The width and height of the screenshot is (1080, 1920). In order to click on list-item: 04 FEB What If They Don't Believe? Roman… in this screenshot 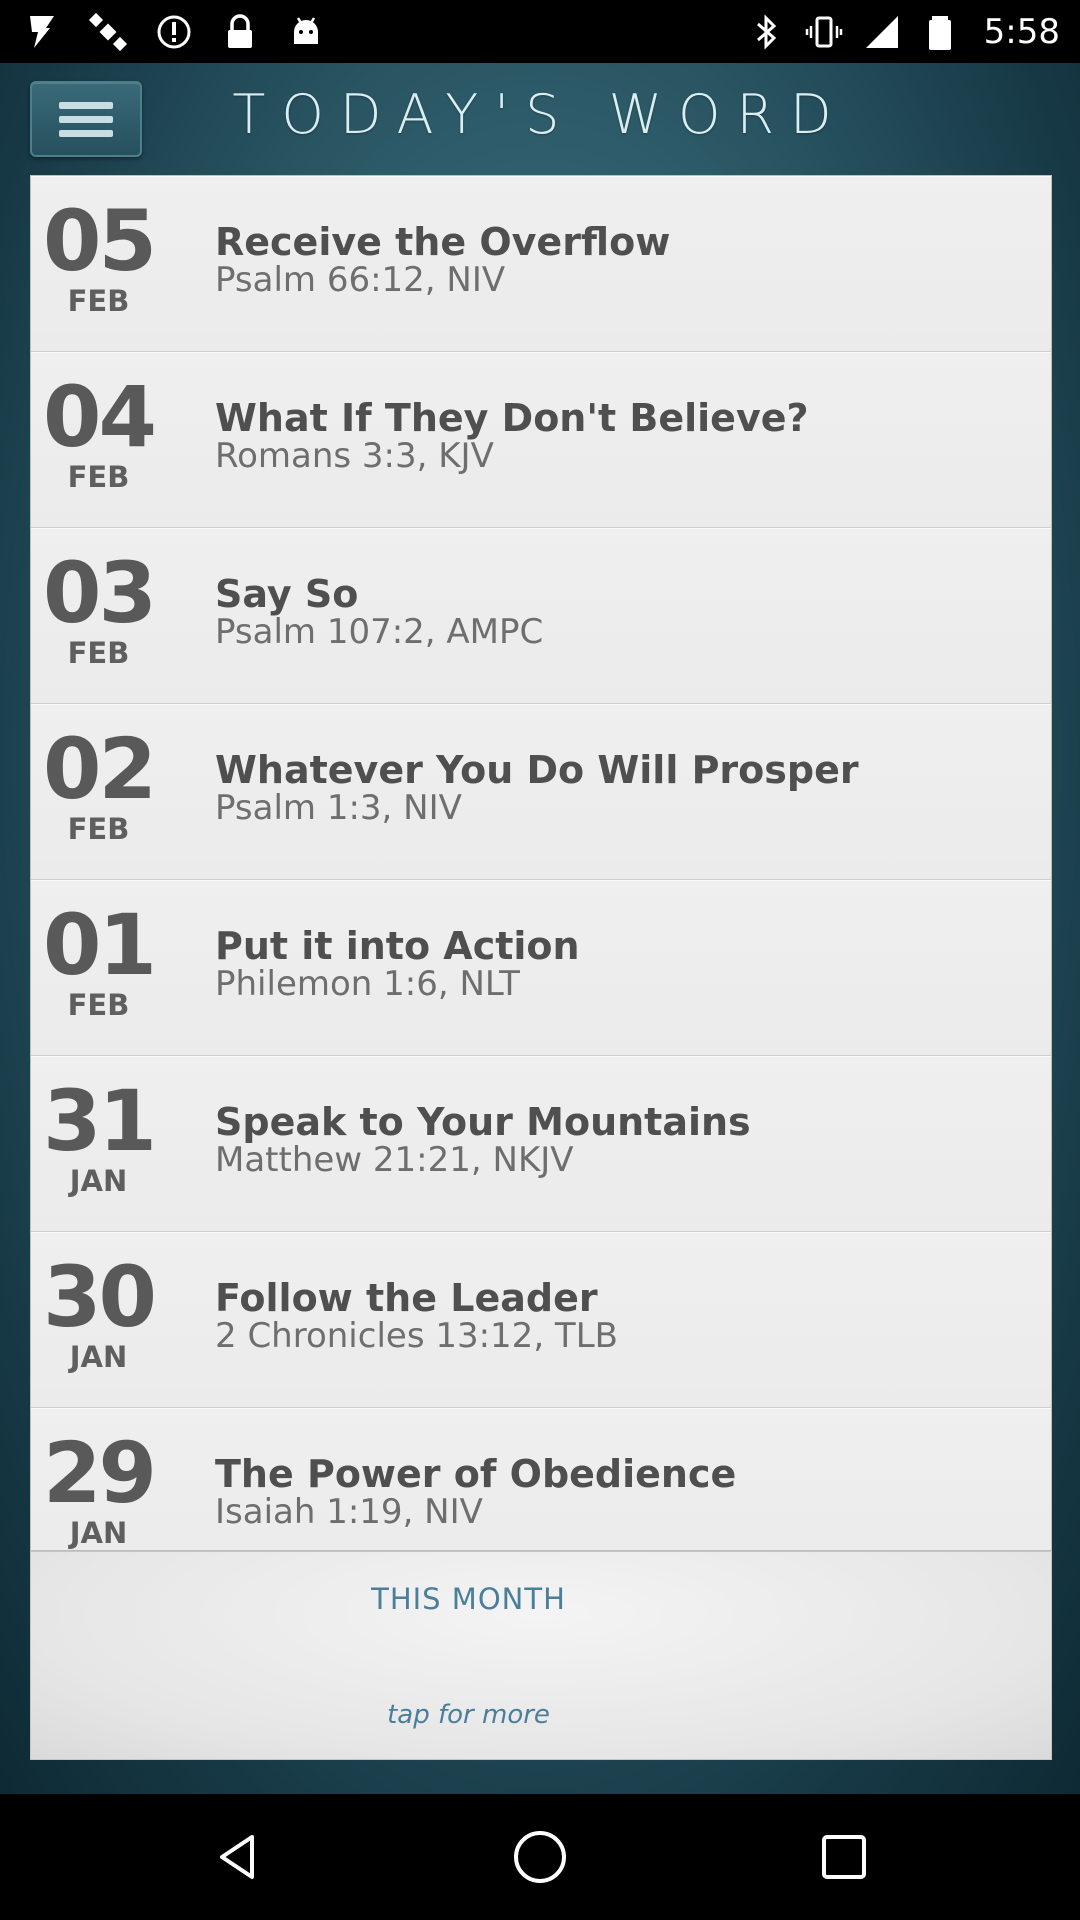, I will do `click(541, 440)`.